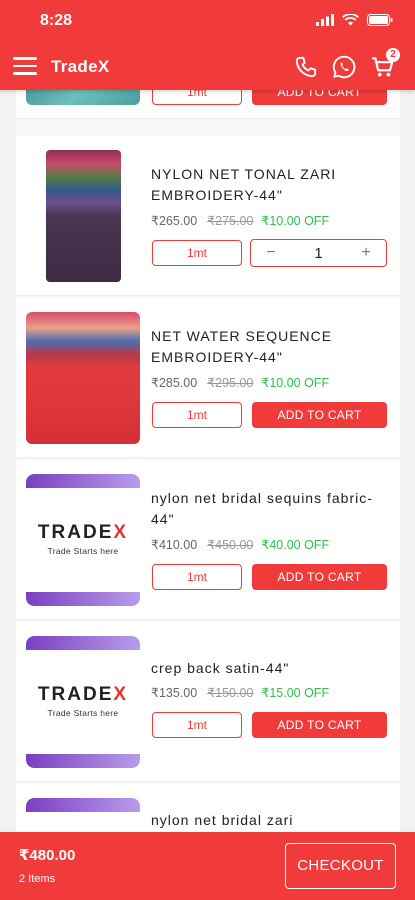 Image resolution: width=415 pixels, height=900 pixels. I want to click on product-card: 1mt ADD TO CART, so click(208, 104).